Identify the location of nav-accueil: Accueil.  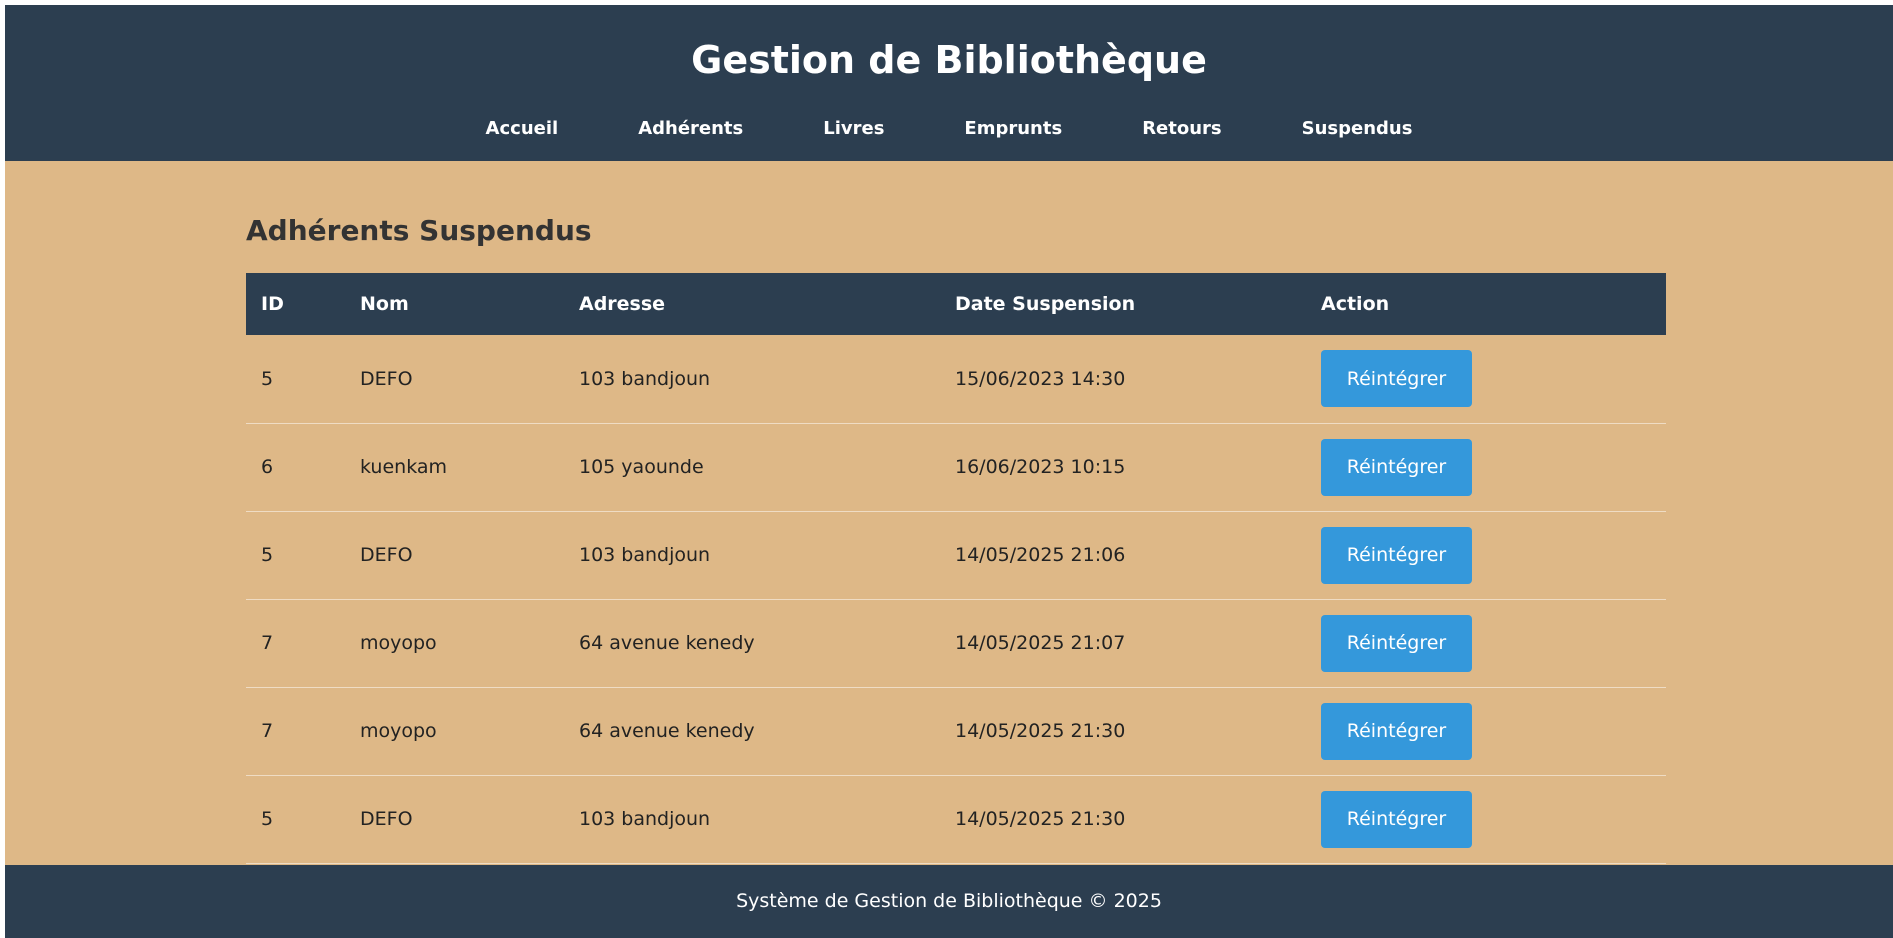
(522, 129).